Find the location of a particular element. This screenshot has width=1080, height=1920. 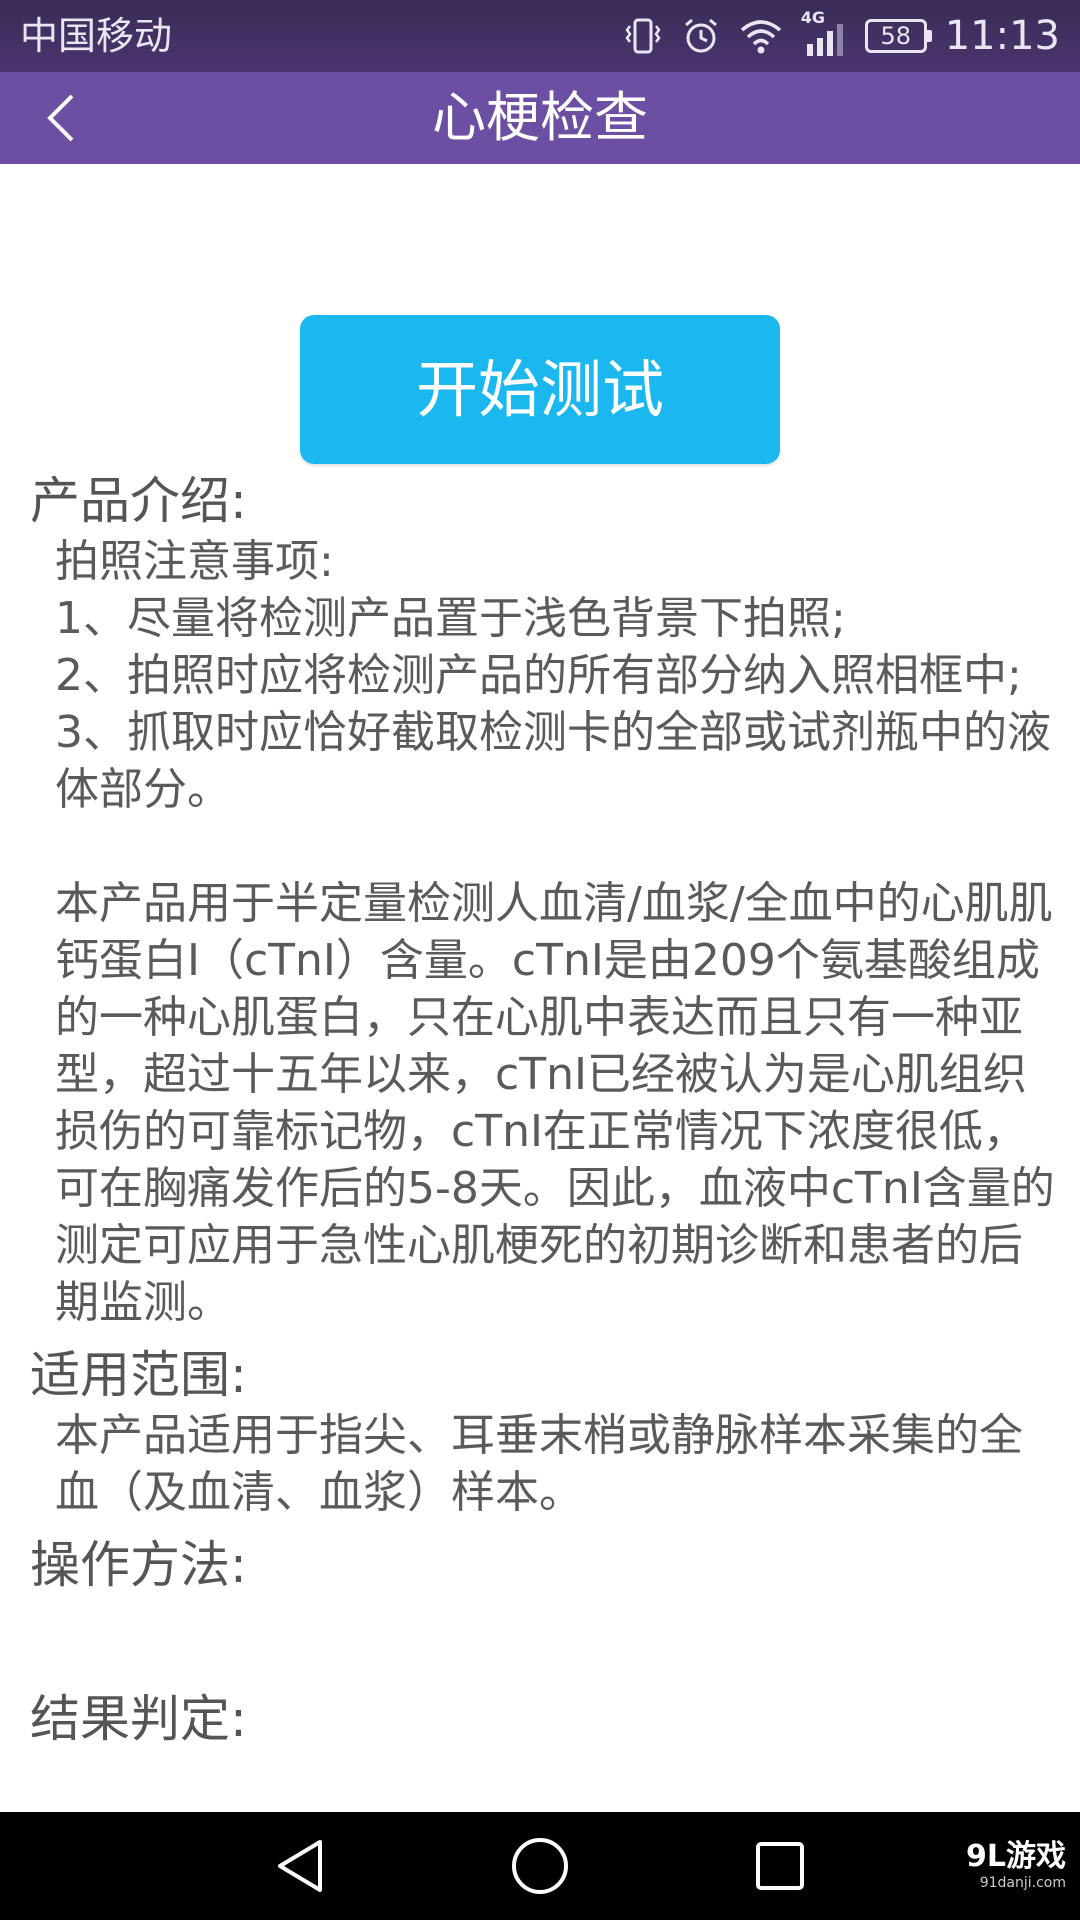

circle-home-icon is located at coordinates (540, 1866).